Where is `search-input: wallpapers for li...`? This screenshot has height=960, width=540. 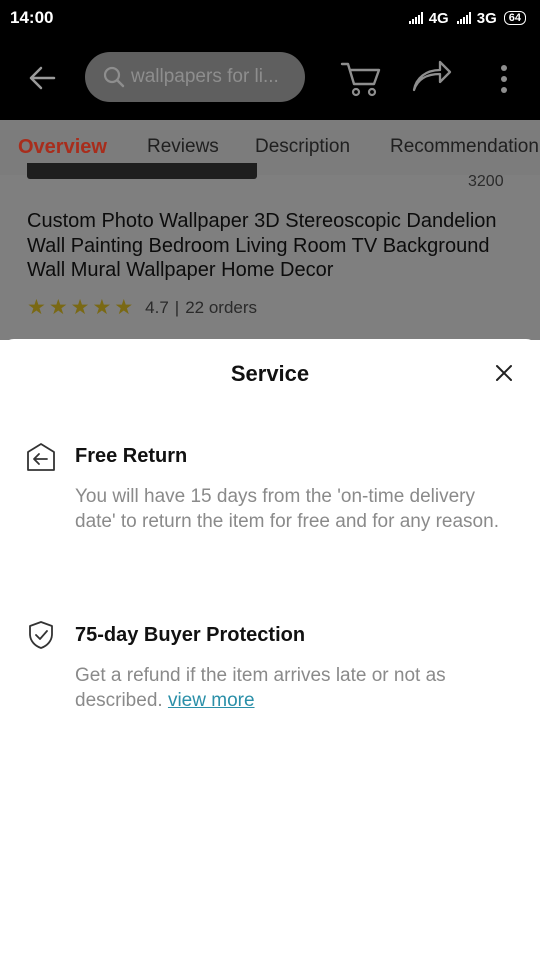 search-input: wallpapers for li... is located at coordinates (195, 77).